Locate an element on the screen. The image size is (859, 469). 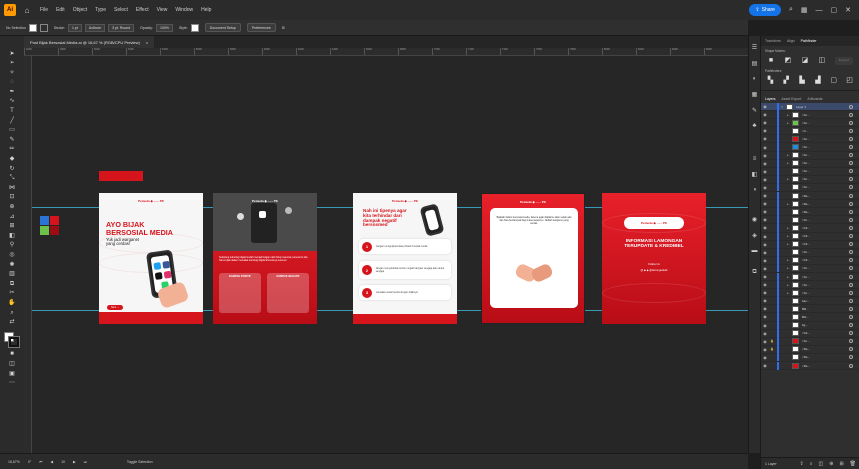
drawing-mode-icon: ◫ is located at coordinates (12, 363).